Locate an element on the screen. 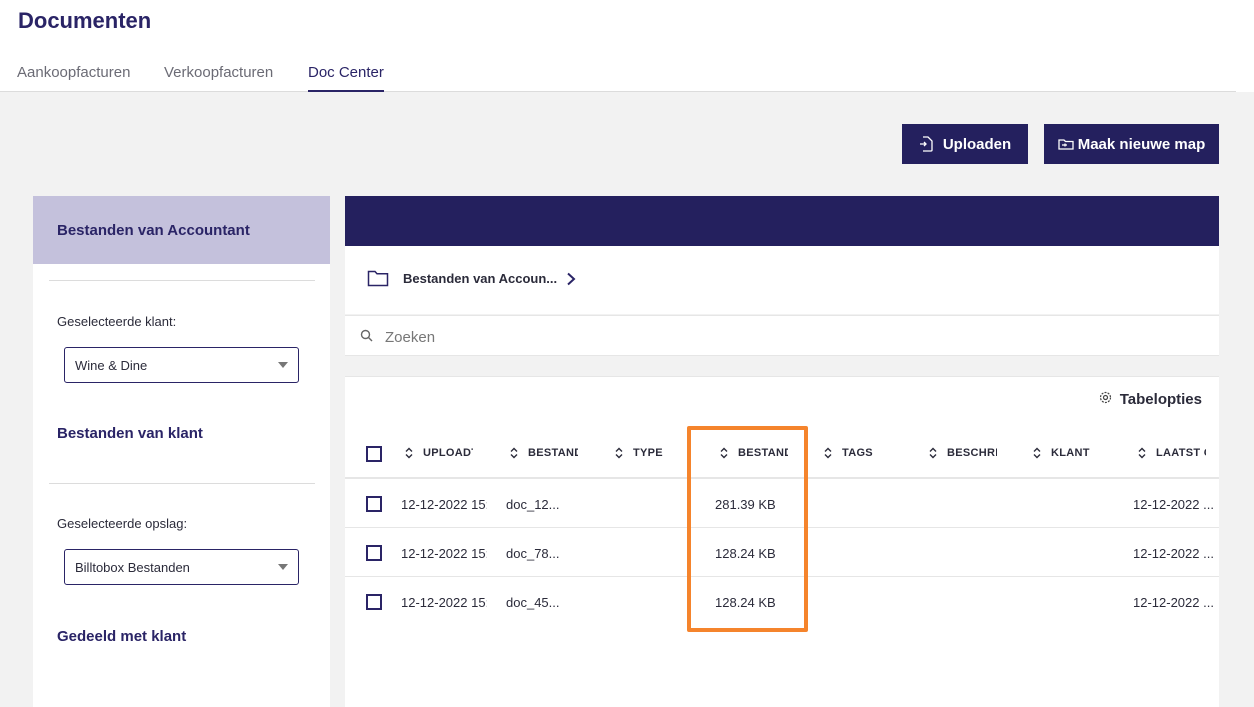  tab-verkoopfacturen: Verkoopfacturen is located at coordinates (218, 78).